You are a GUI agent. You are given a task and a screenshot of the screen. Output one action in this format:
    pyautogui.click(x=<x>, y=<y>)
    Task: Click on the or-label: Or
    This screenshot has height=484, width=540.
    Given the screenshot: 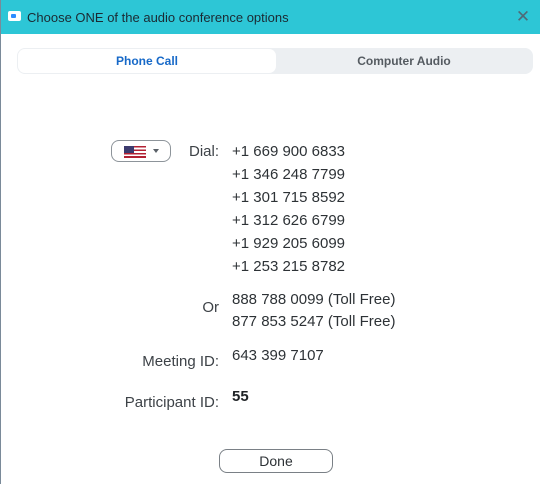 What is the action you would take?
    pyautogui.click(x=210, y=307)
    